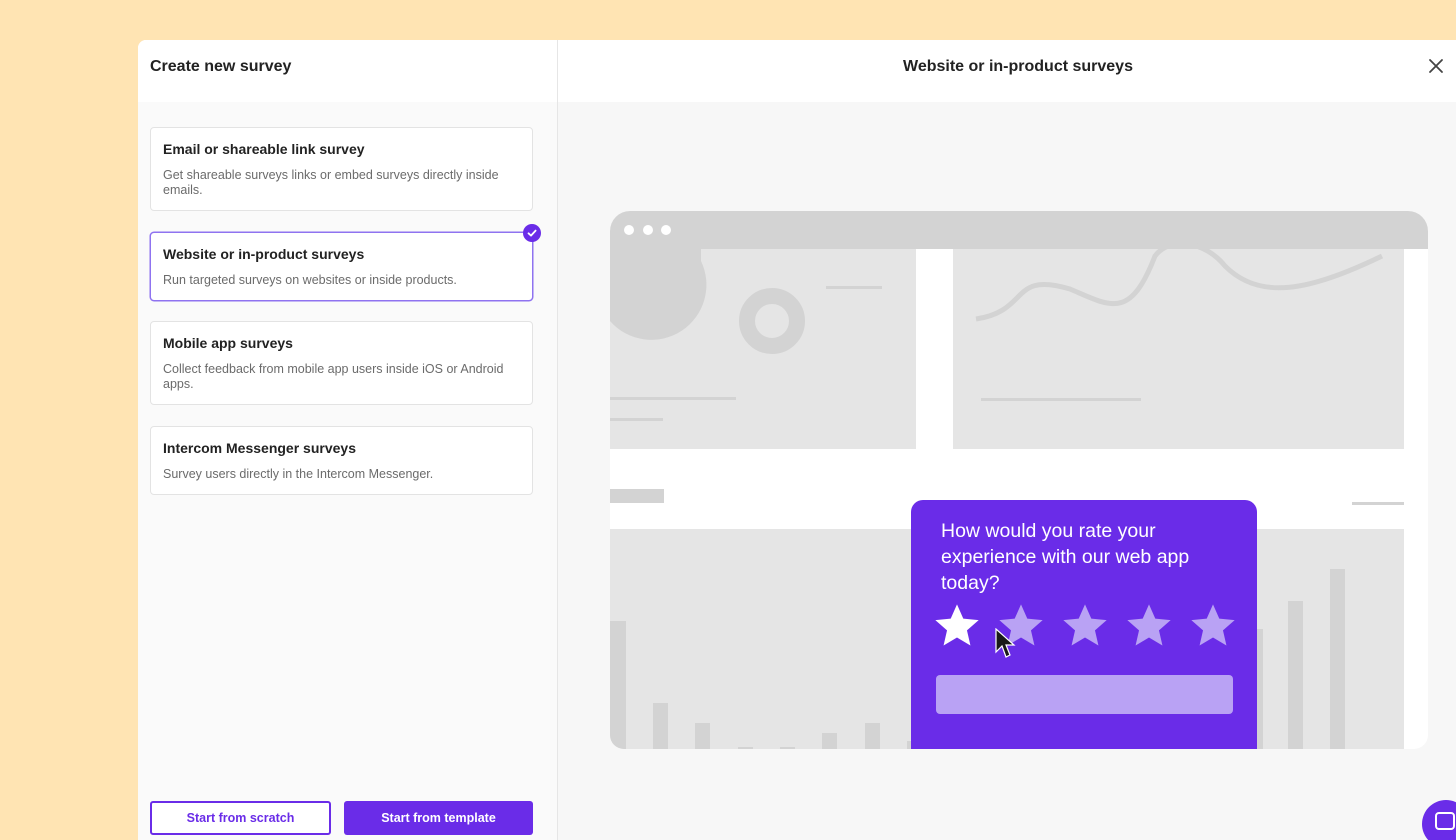 The image size is (1456, 840). What do you see at coordinates (264, 254) in the screenshot?
I see `option-title: Website or in-product surveys` at bounding box center [264, 254].